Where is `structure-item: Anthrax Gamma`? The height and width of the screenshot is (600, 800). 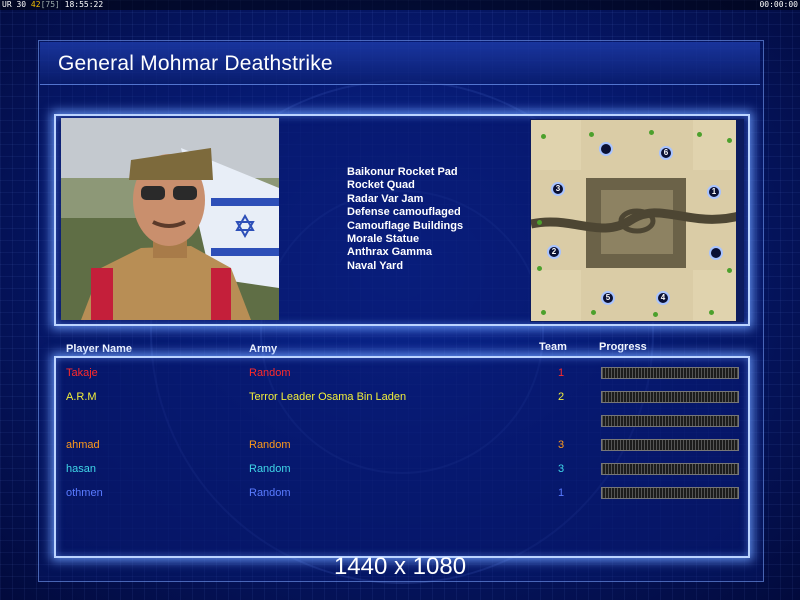 structure-item: Anthrax Gamma is located at coordinates (389, 252).